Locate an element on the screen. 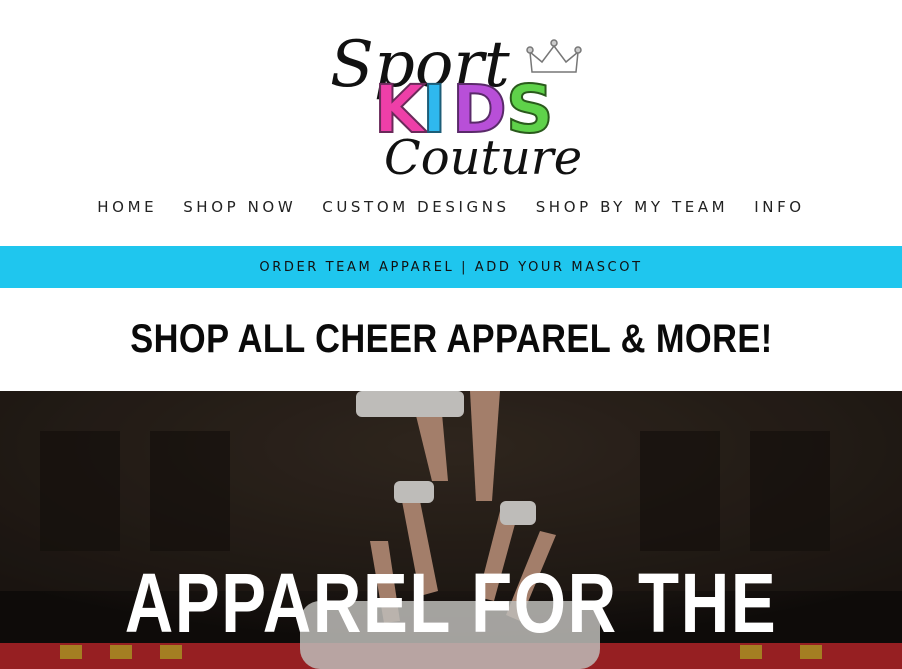 The image size is (902, 669). announcement-text: ORDER TEAM APPAREL | ADD YOUR MASCOT is located at coordinates (450, 267).